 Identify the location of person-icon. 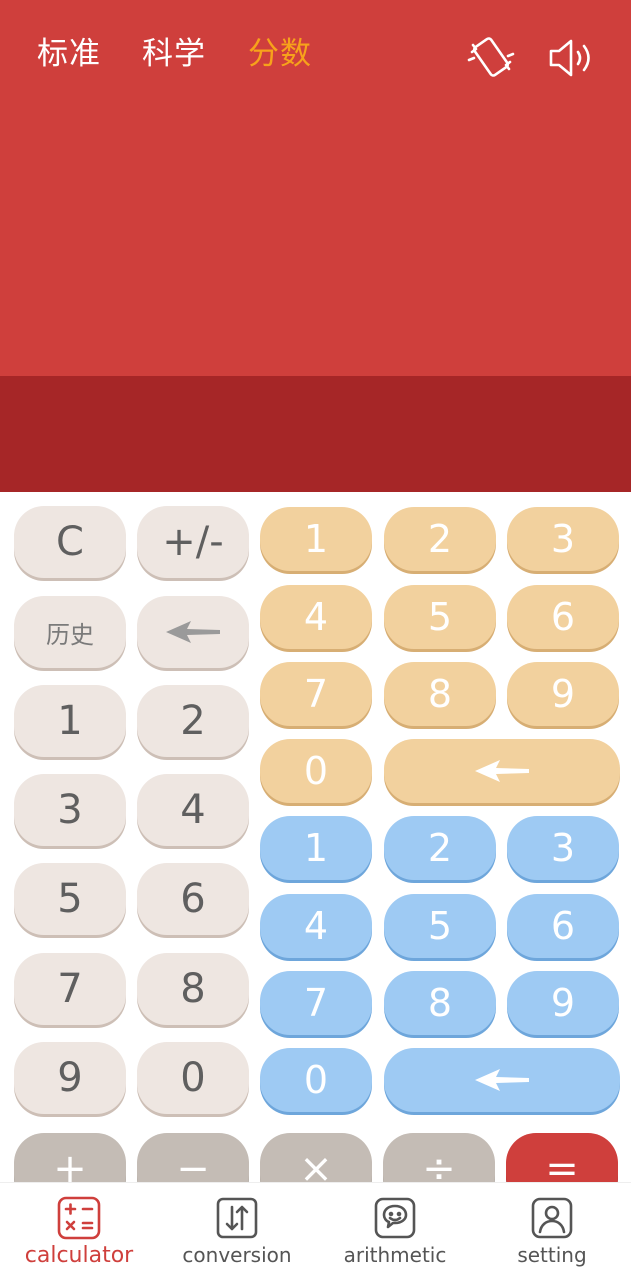
(552, 1218).